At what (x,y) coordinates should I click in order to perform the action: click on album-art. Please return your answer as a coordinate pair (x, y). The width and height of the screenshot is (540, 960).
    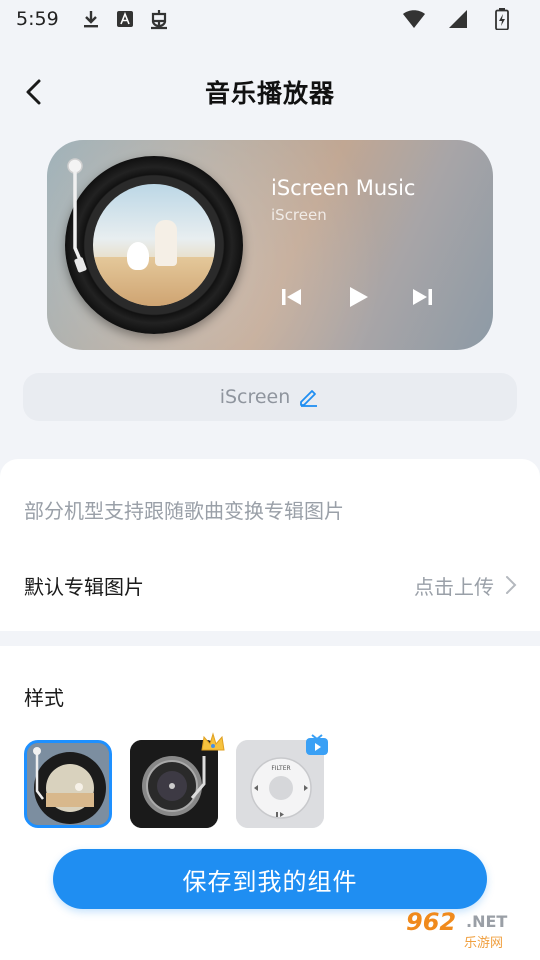
    Looking at the image, I should click on (154, 245).